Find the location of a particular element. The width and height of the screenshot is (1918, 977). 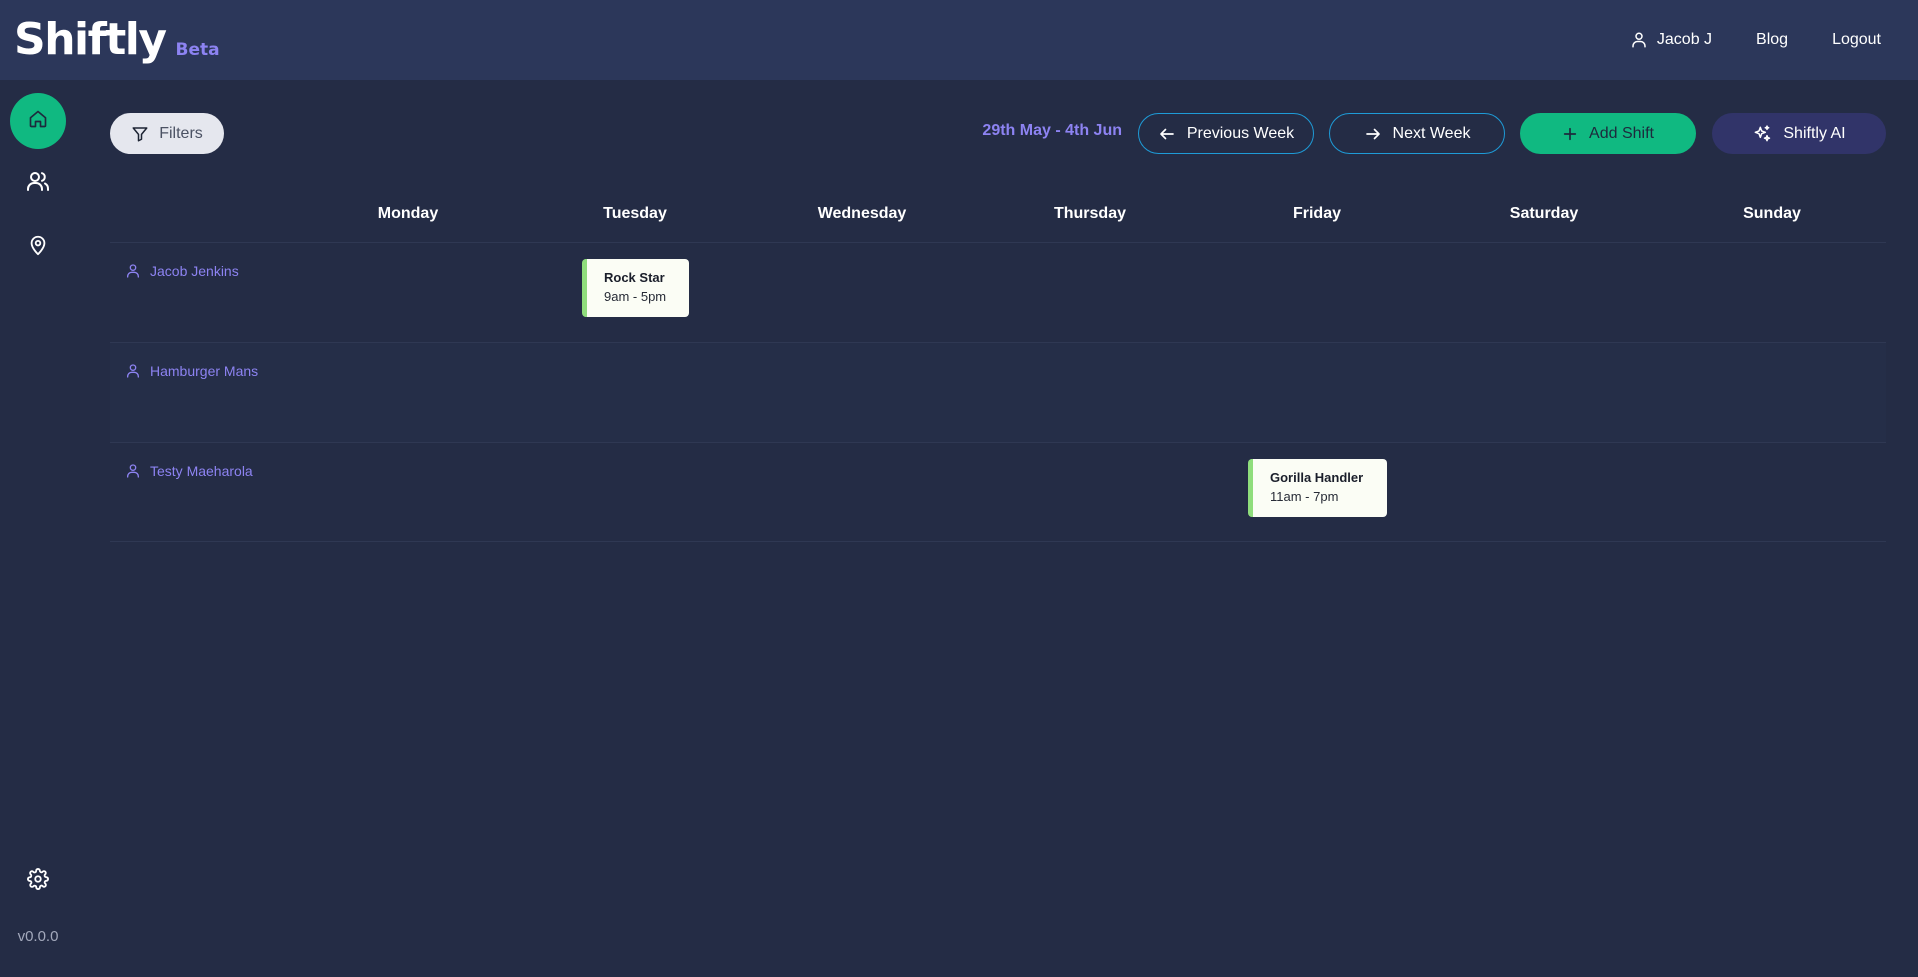

previous-week-button: Previous Week is located at coordinates (1226, 133).